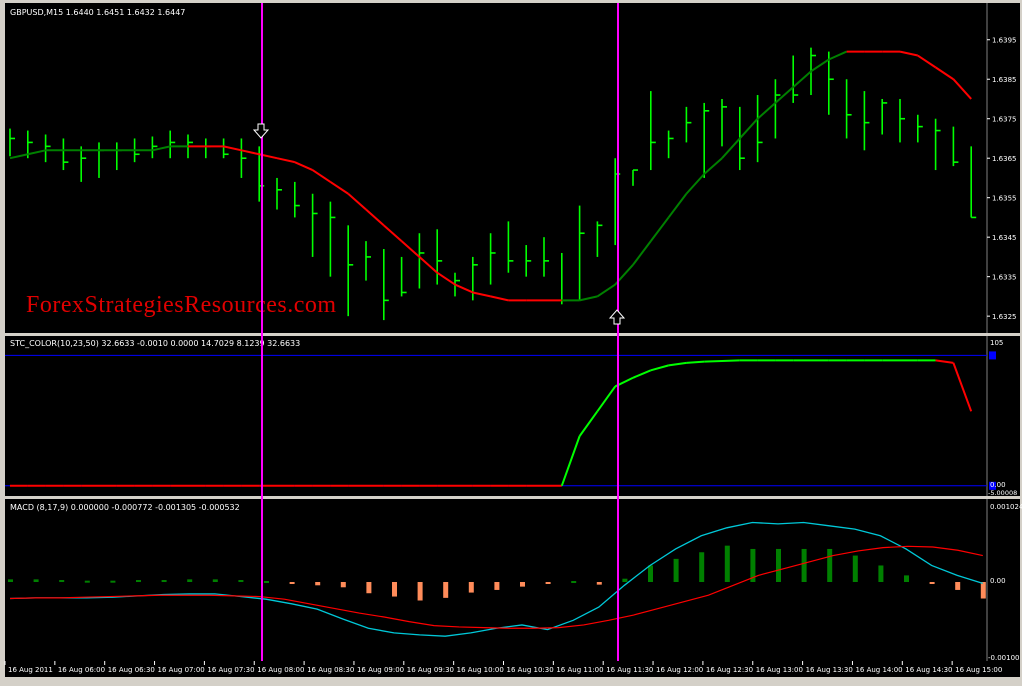 Image resolution: width=1022 pixels, height=686 pixels. Describe the element at coordinates (1003, 658) in the screenshot. I see `macd-level-label-bottom: -0.00100` at that location.